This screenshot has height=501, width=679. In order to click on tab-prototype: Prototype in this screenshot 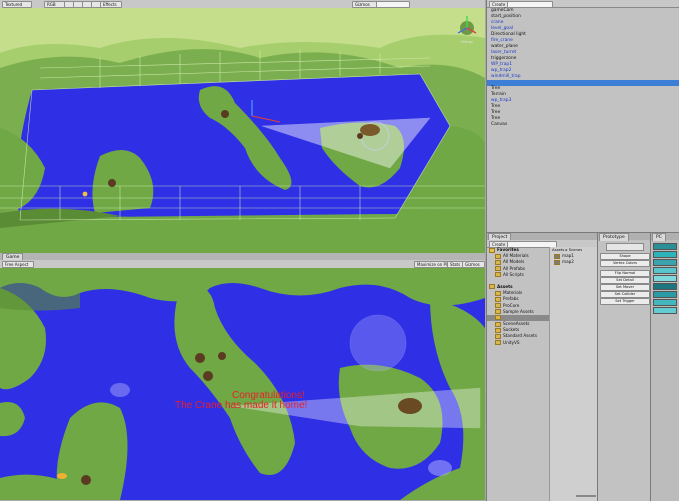, I will do `click(614, 237)`.